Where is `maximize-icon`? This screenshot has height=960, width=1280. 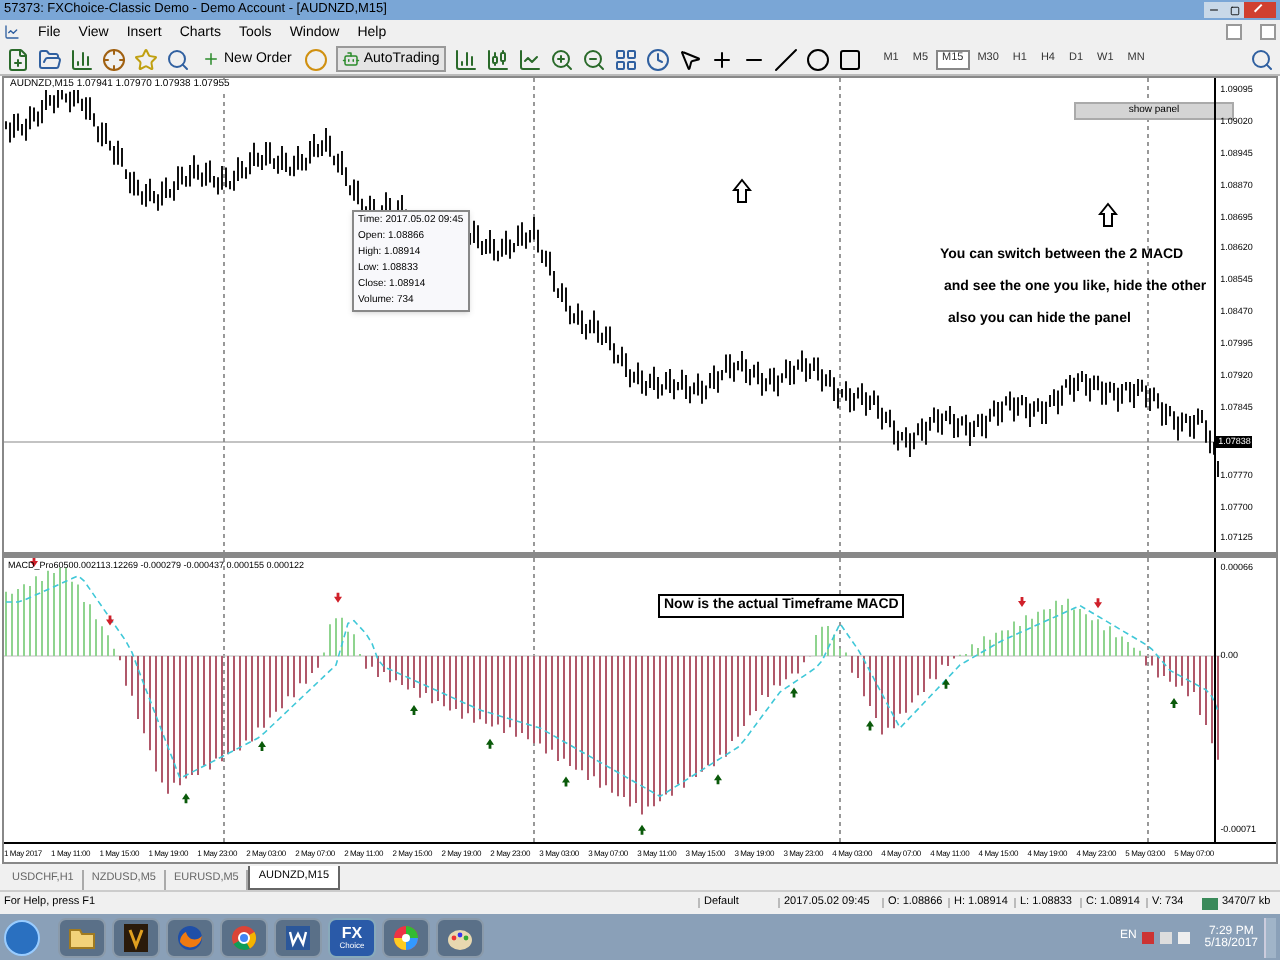
maximize-icon is located at coordinates (1234, 10).